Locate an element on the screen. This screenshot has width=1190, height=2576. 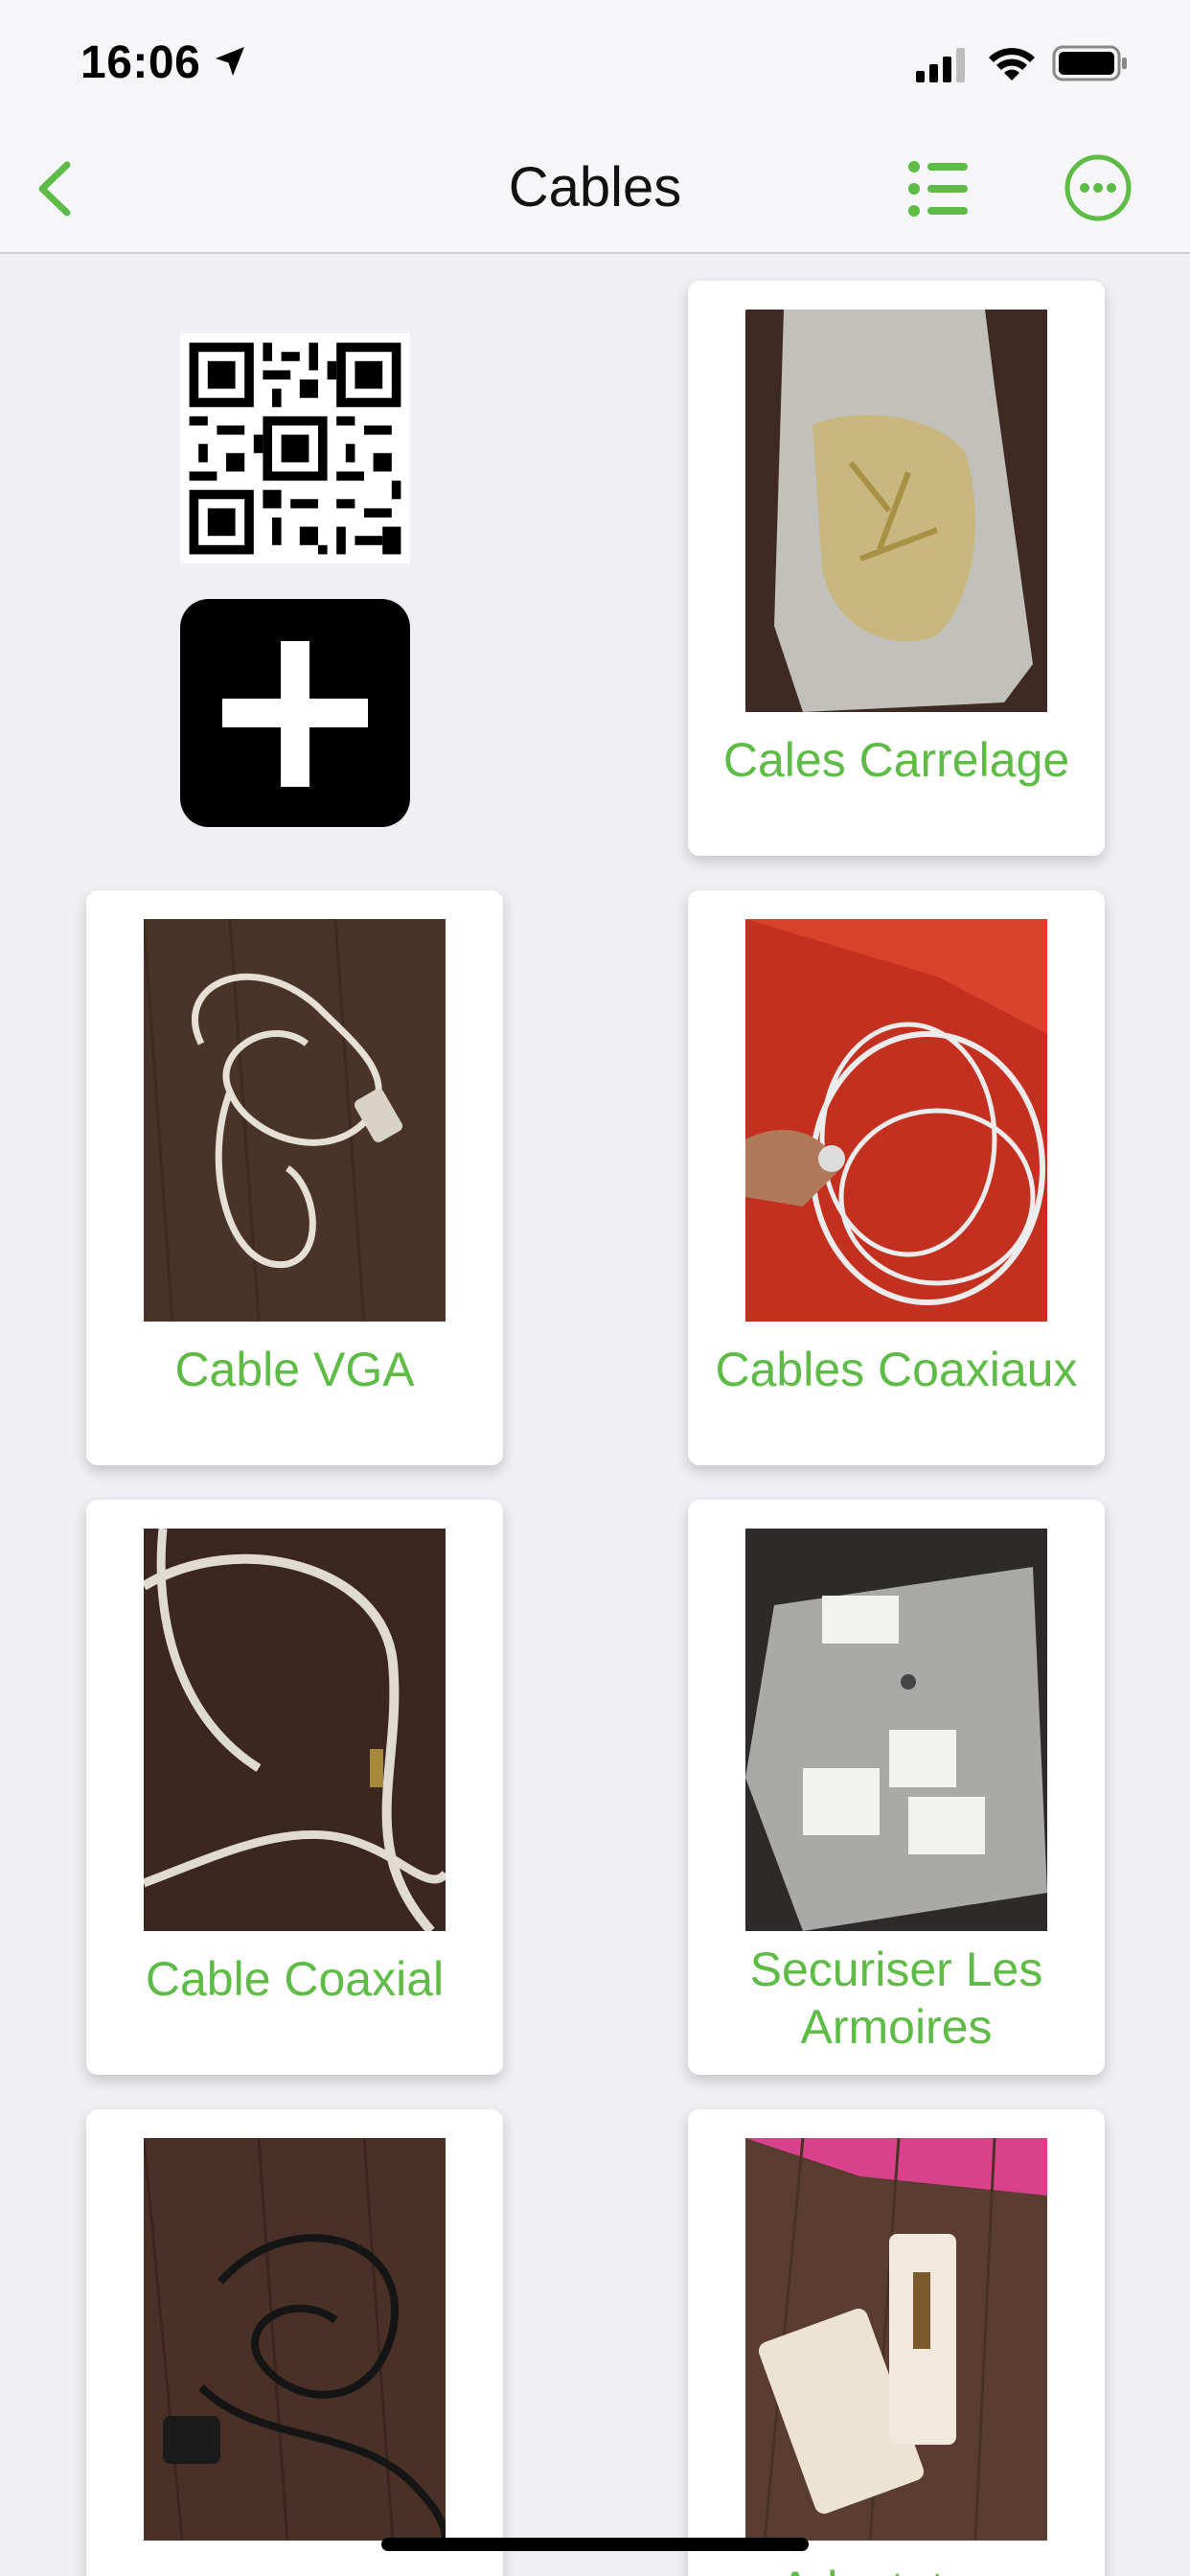
item-label: Cable Coaxial is located at coordinates (295, 1979).